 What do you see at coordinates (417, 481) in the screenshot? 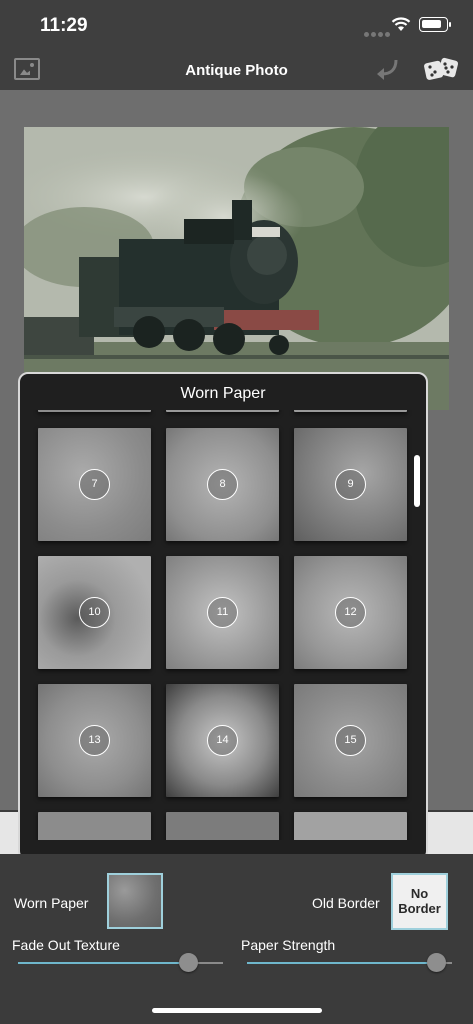
I see `popup-scrollbar` at bounding box center [417, 481].